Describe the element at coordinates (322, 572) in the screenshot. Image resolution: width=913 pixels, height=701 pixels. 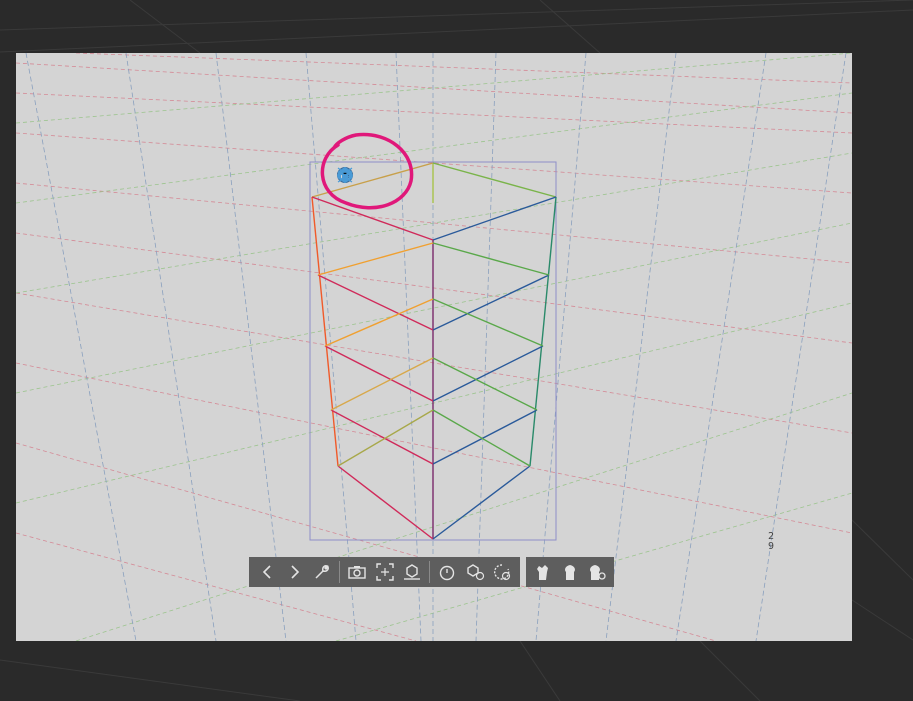
I see `wrench-icon` at that location.